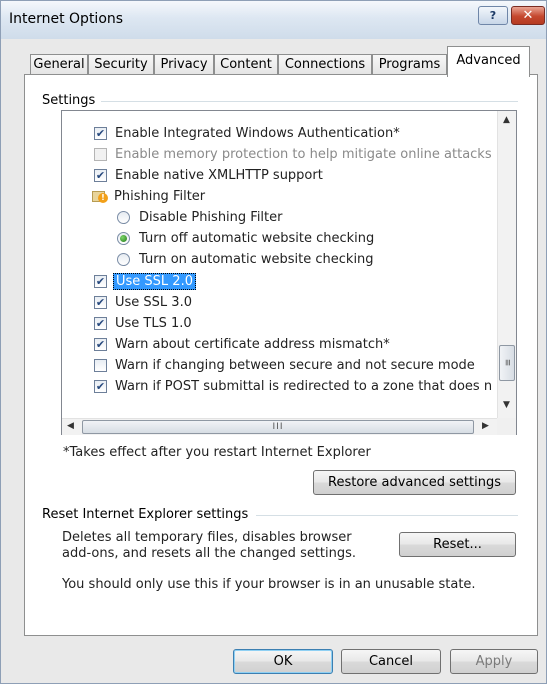  Describe the element at coordinates (100, 196) in the screenshot. I see `phishing-filter-icon: !` at that location.